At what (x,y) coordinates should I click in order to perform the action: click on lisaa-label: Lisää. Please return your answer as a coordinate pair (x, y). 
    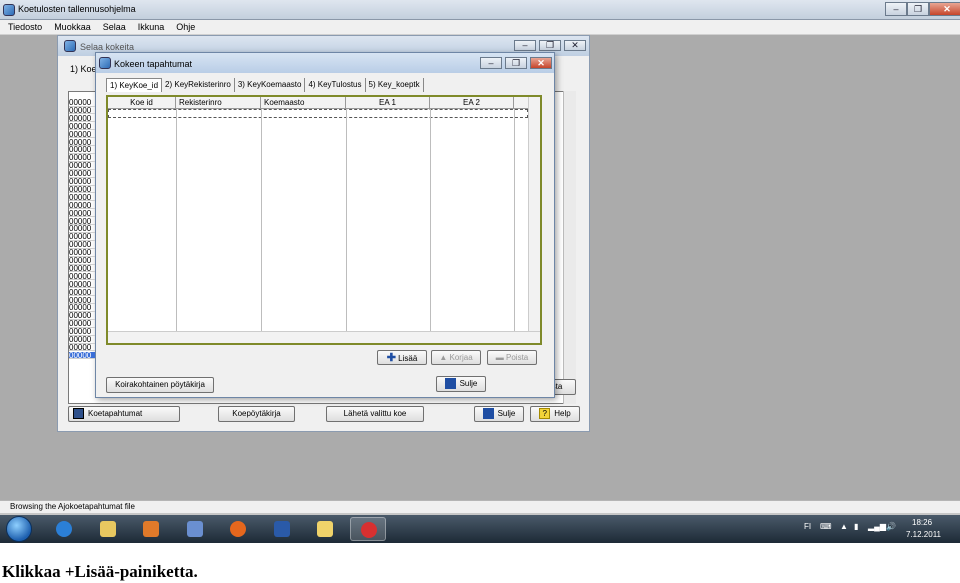
    Looking at the image, I should click on (408, 358).